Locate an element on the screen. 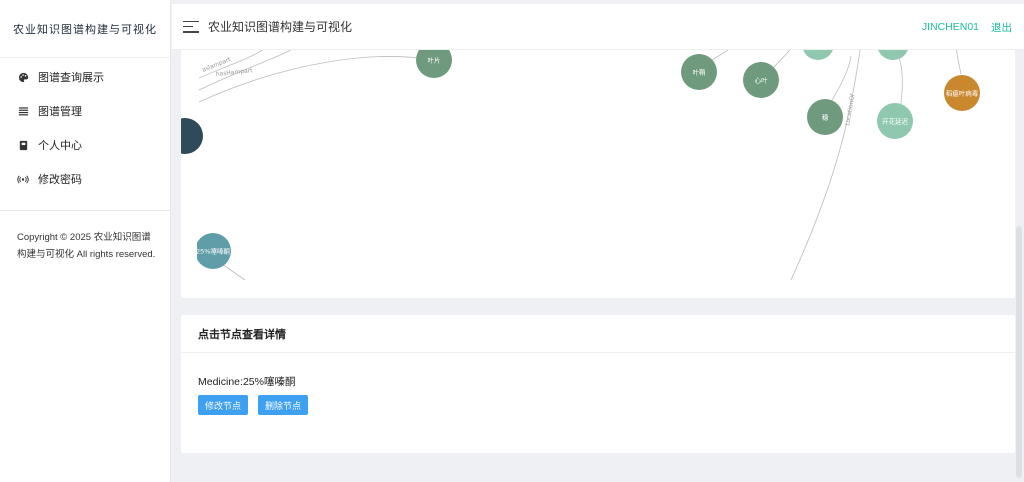  graph-node-leaf-sheath: 叶鞘 is located at coordinates (699, 72).